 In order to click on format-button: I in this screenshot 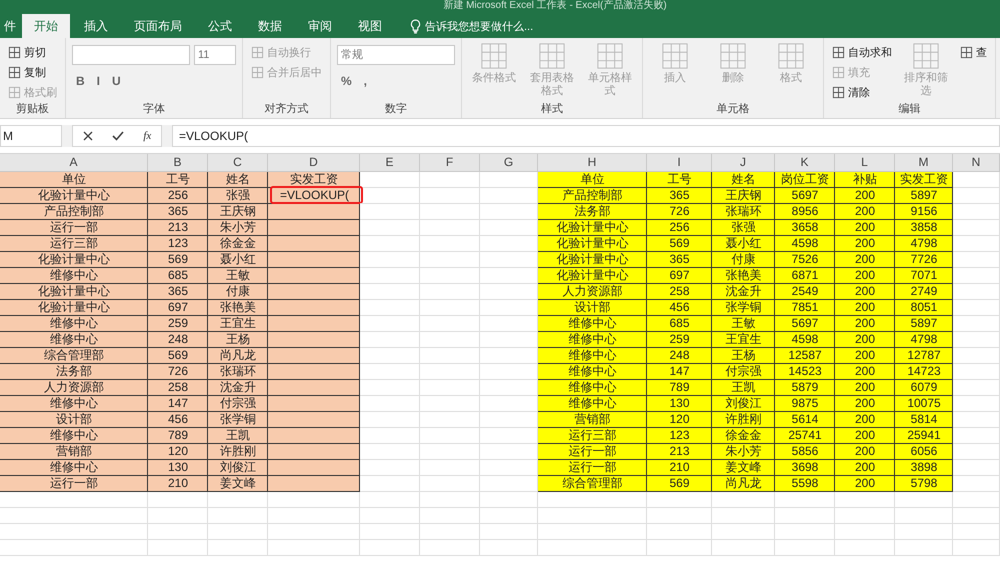, I will do `click(98, 81)`.